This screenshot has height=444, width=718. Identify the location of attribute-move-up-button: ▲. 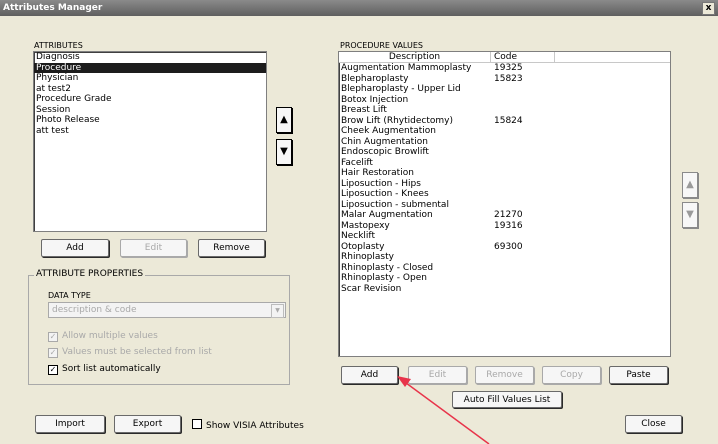
(284, 120).